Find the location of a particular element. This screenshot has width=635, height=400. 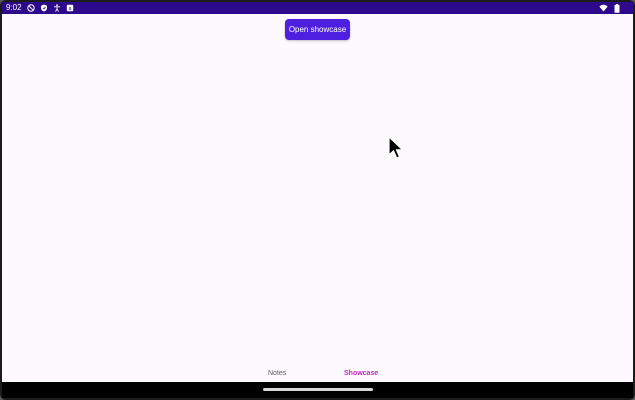

mouse-pointer-icon is located at coordinates (396, 147).